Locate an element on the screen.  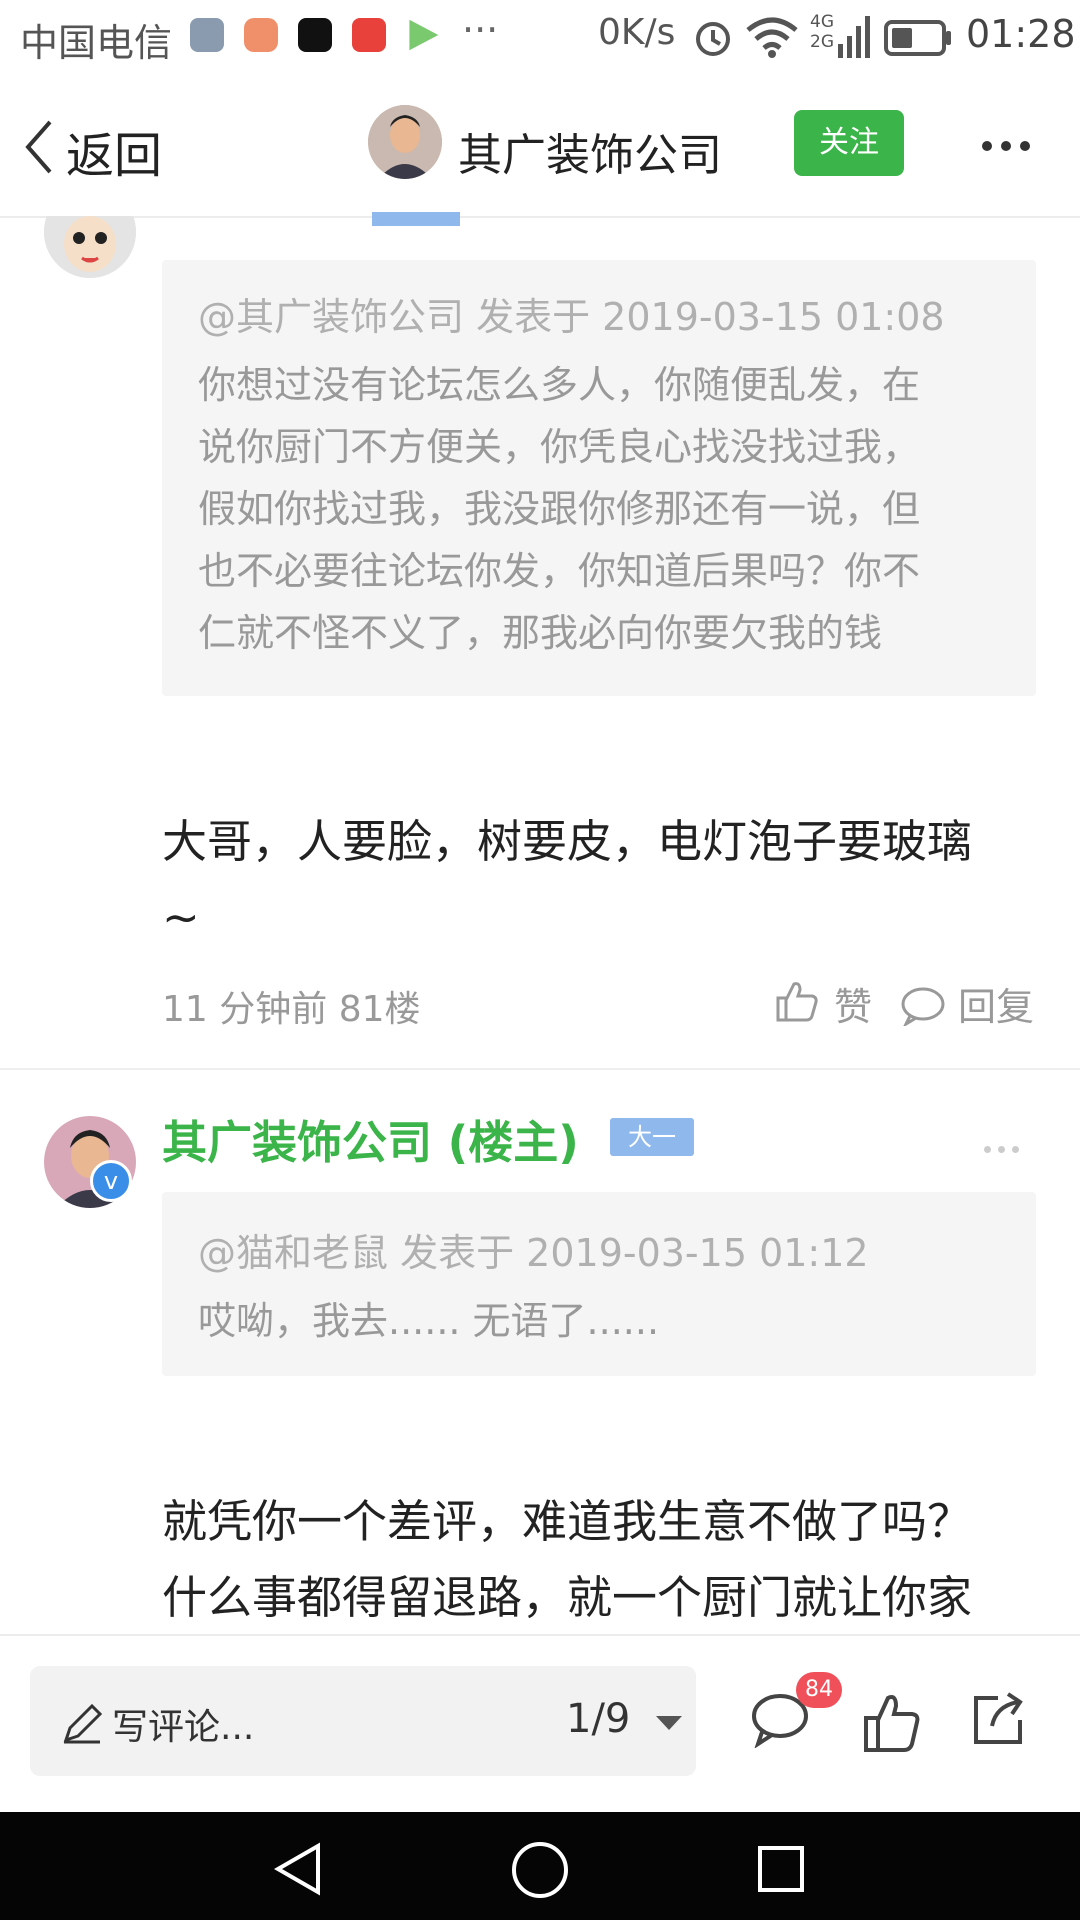
reply-button: 回复 is located at coordinates (970, 1004).